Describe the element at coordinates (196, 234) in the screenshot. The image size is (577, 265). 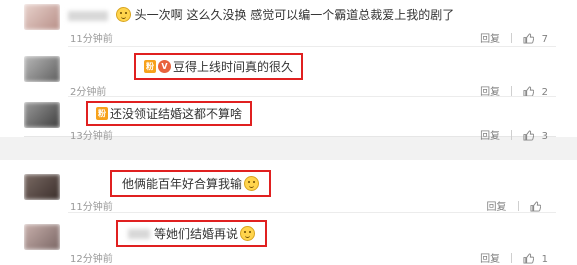
I see `comment-text: 等她们结婚再说` at that location.